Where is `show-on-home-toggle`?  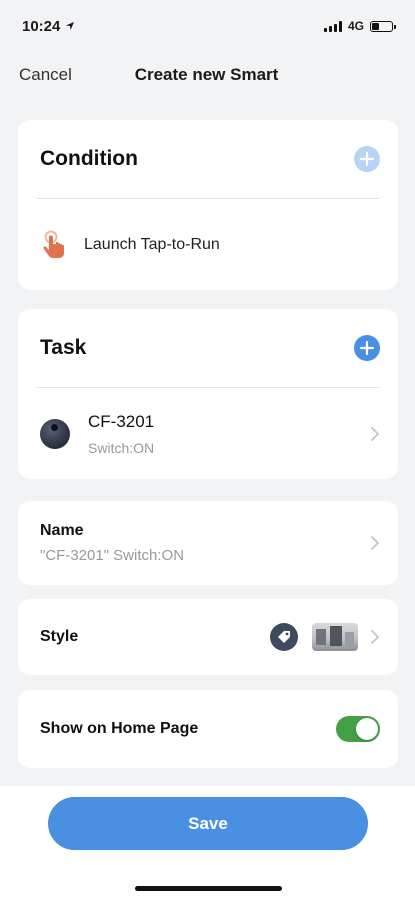 show-on-home-toggle is located at coordinates (358, 729).